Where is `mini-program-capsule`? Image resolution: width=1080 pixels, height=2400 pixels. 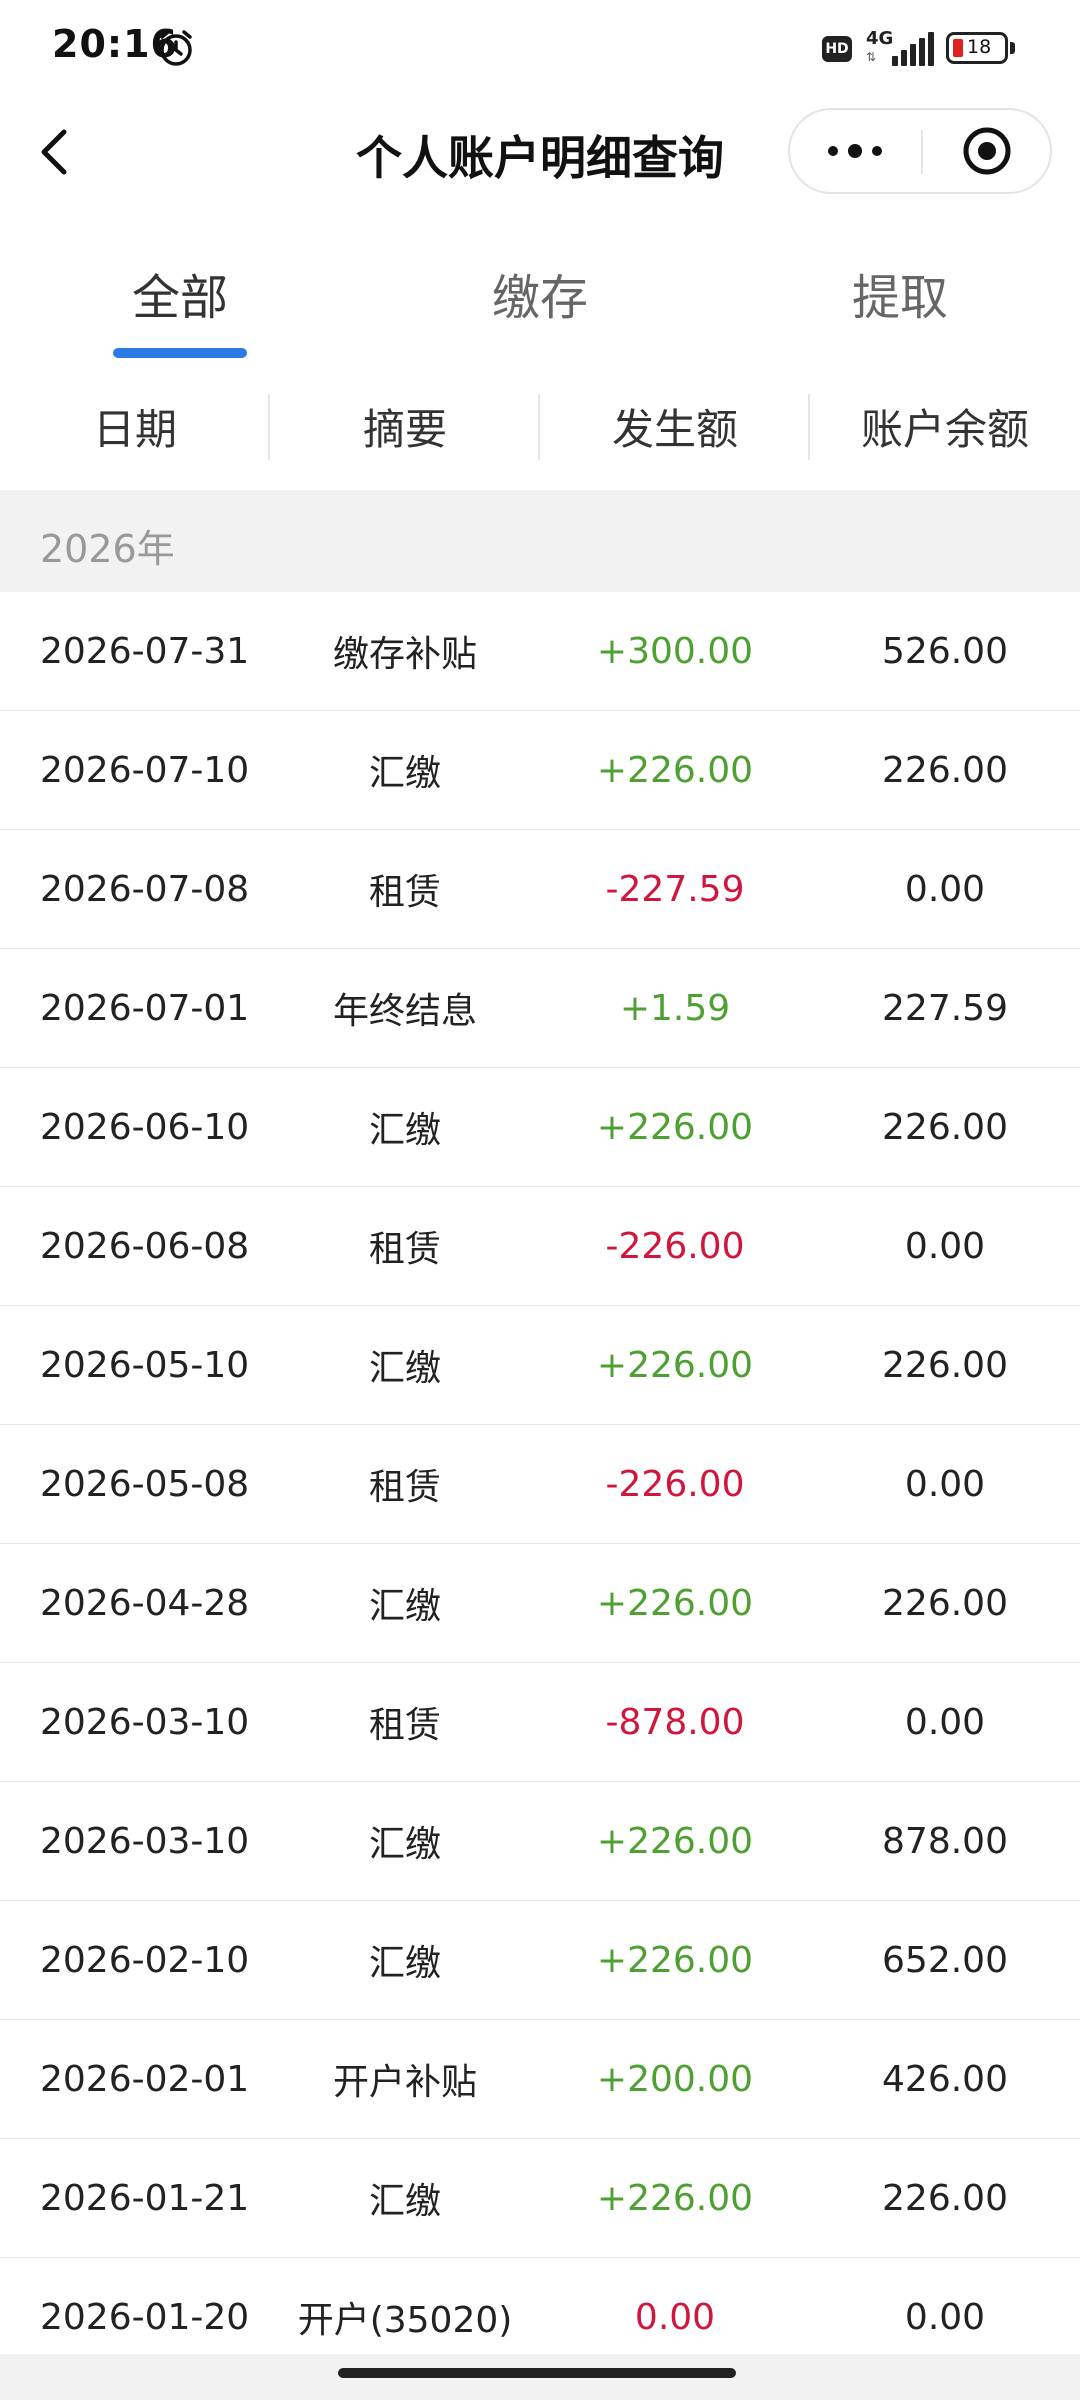
mini-program-capsule is located at coordinates (920, 151).